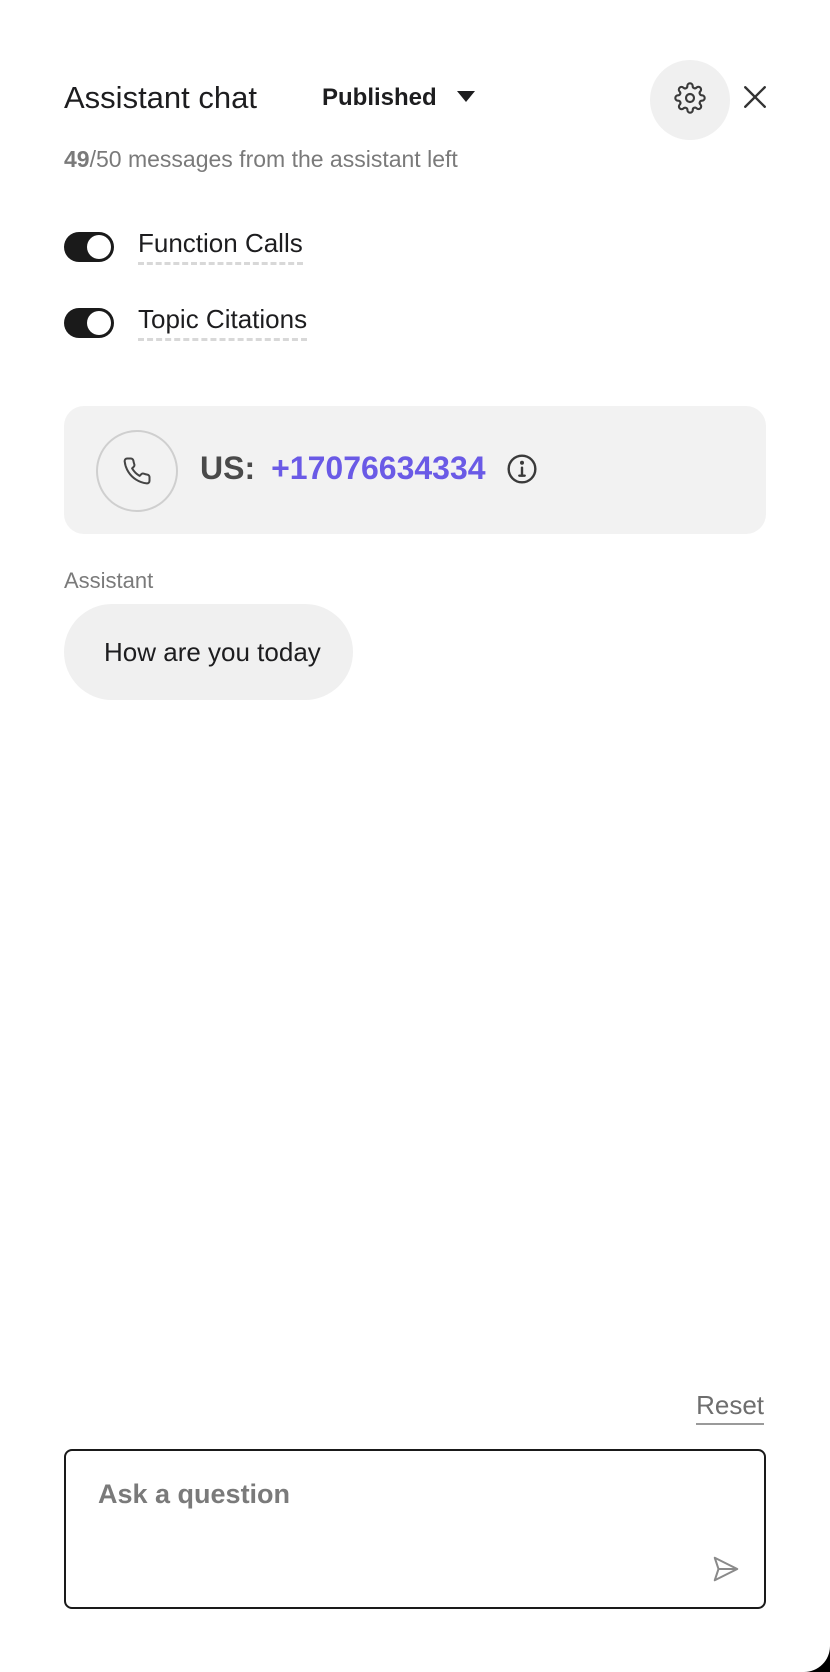  I want to click on message-counter: 49/50 messages from the assistant left, so click(261, 159).